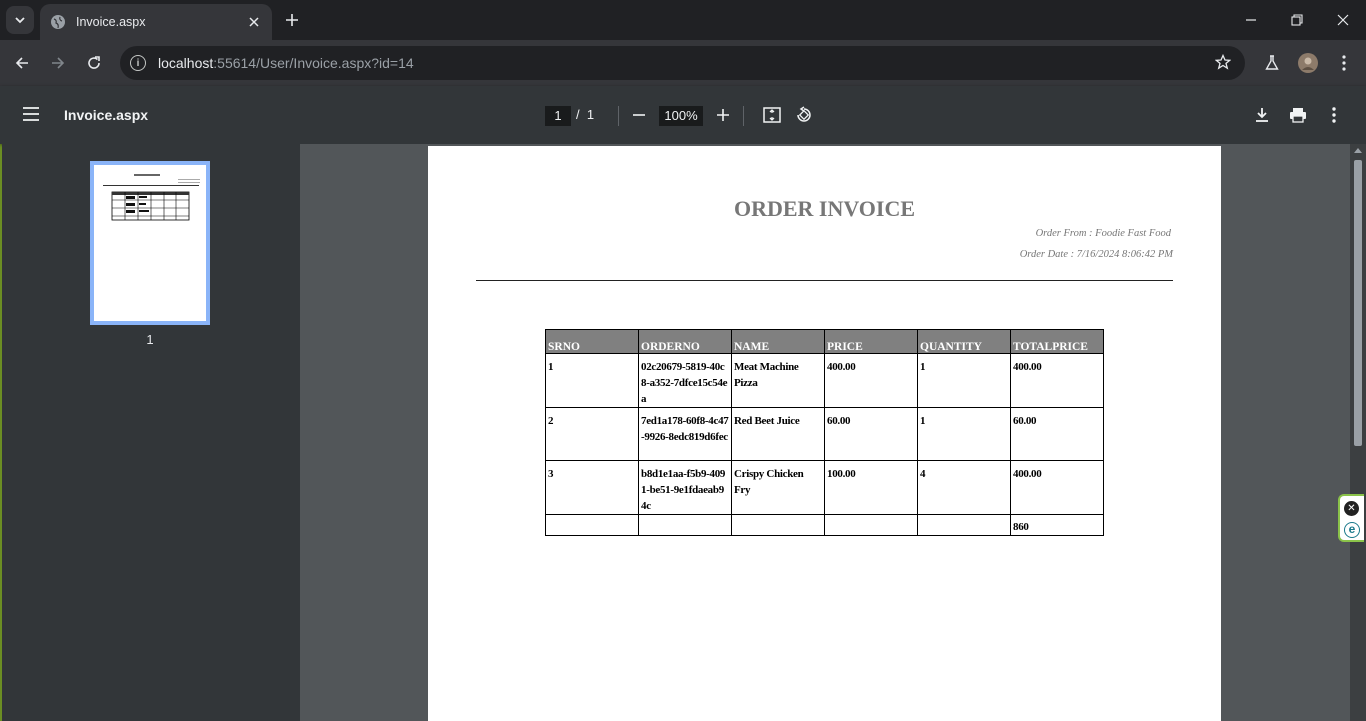 This screenshot has height=721, width=1366. What do you see at coordinates (58, 22) in the screenshot?
I see `globe-icon` at bounding box center [58, 22].